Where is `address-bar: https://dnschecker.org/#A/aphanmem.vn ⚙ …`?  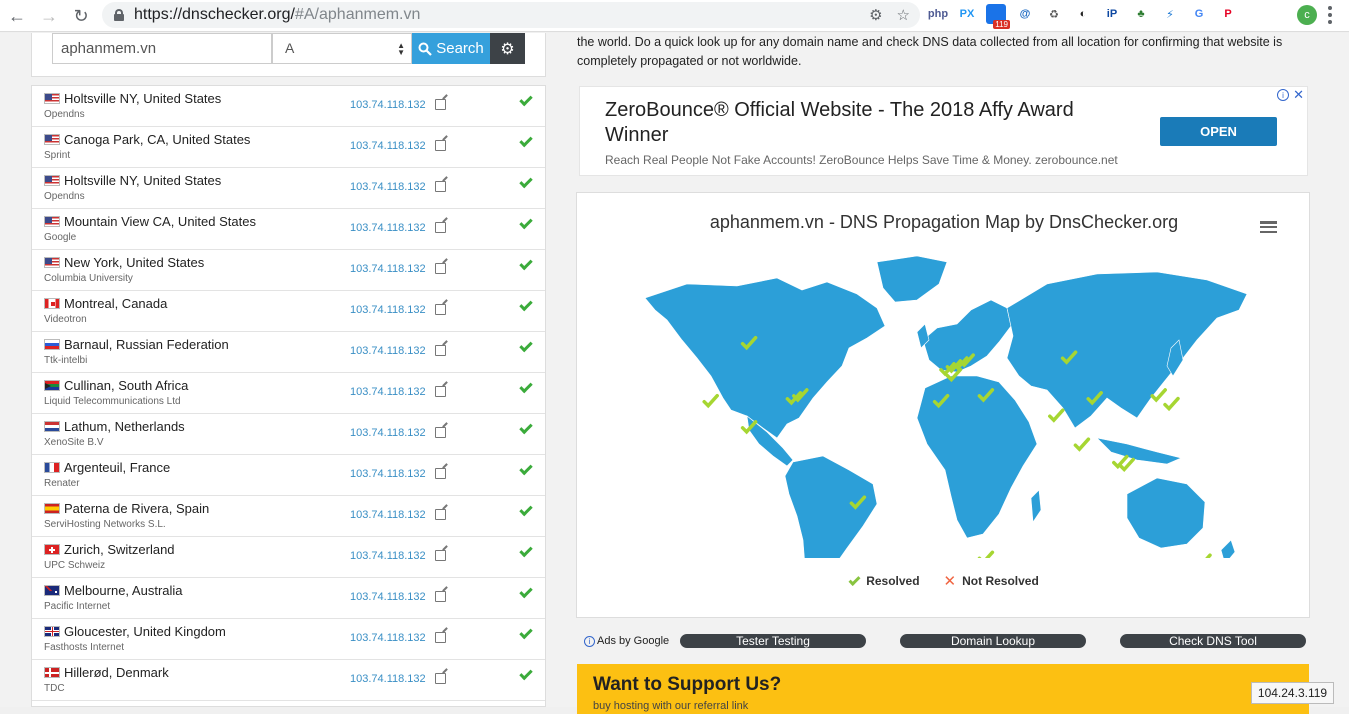
address-bar: https://dnschecker.org/#A/aphanmem.vn ⚙ … is located at coordinates (511, 15).